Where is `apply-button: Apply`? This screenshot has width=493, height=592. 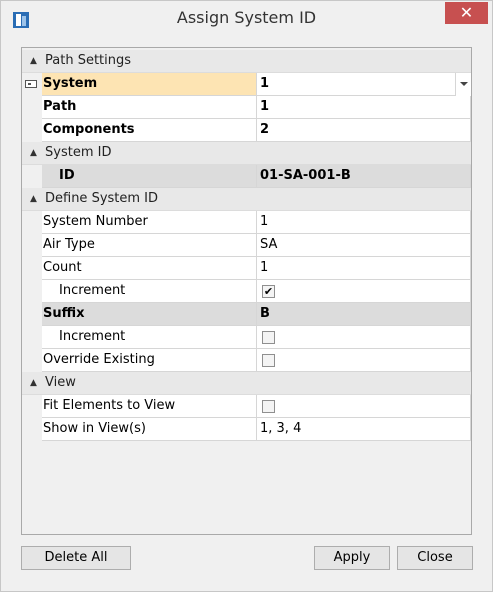
apply-button: Apply is located at coordinates (352, 558).